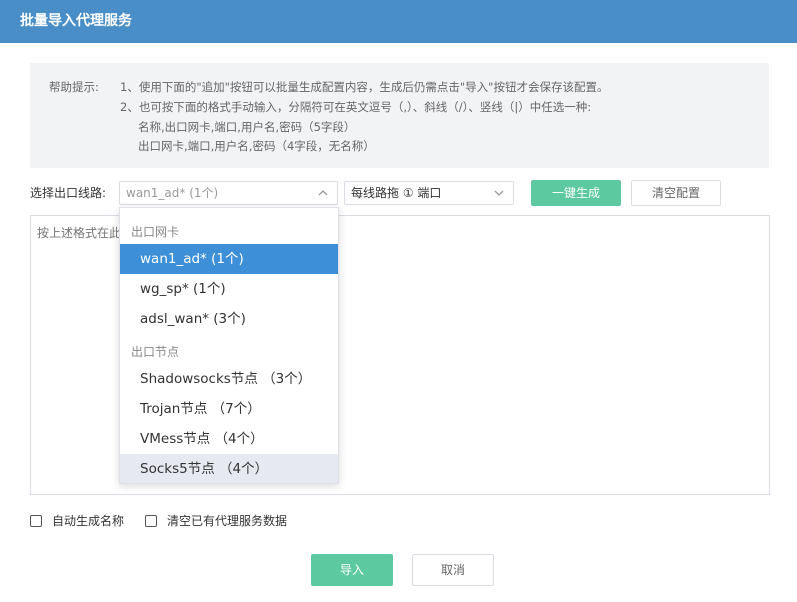  What do you see at coordinates (352, 570) in the screenshot?
I see `import-button: 导入` at bounding box center [352, 570].